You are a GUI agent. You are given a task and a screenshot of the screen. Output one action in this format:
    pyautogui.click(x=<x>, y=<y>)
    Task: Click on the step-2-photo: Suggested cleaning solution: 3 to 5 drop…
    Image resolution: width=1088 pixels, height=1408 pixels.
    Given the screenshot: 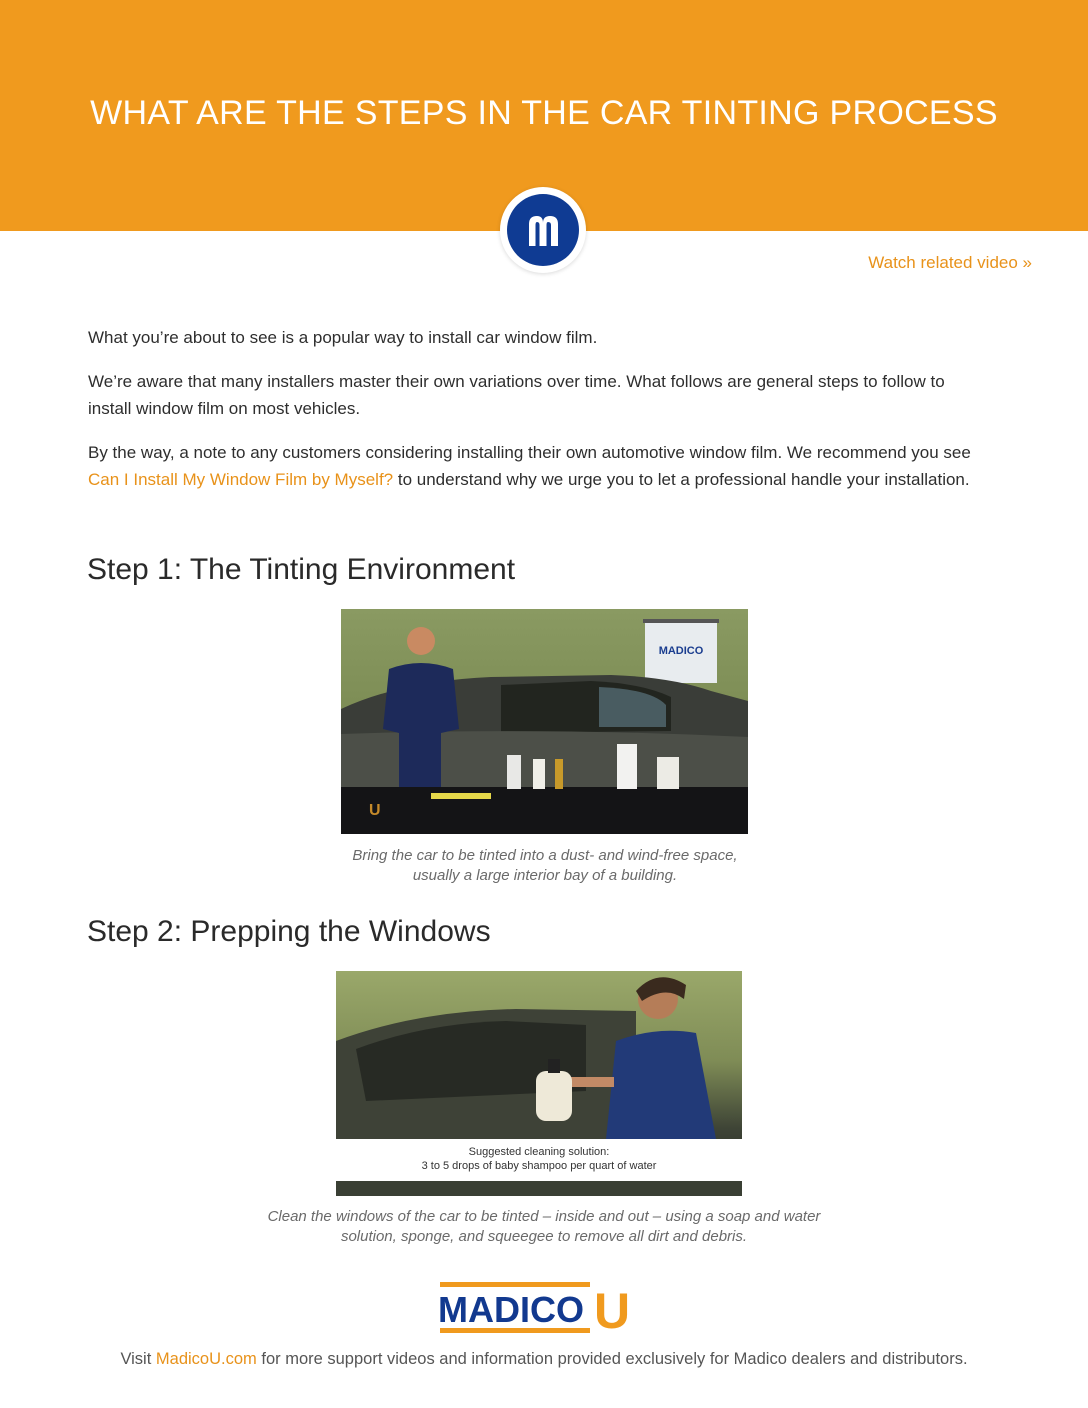 What is the action you would take?
    pyautogui.click(x=539, y=1083)
    